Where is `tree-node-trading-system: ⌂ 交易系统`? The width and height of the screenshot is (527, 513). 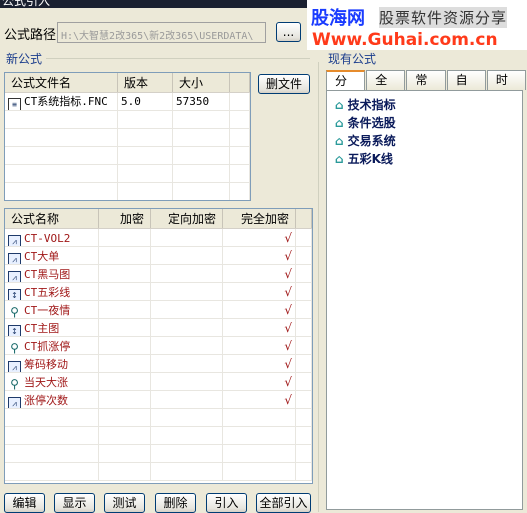 tree-node-trading-system: ⌂ 交易系统 is located at coordinates (424, 141).